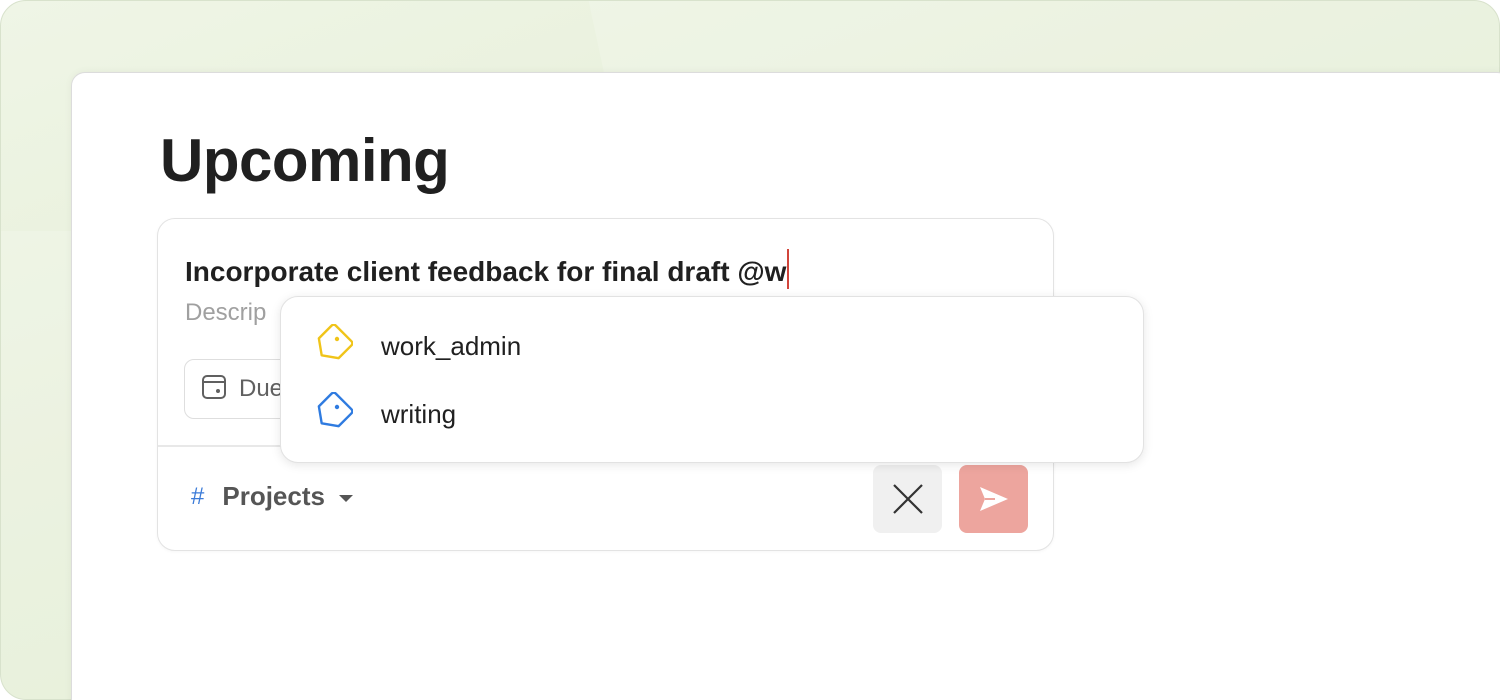 The height and width of the screenshot is (700, 1500). Describe the element at coordinates (451, 345) in the screenshot. I see `label-suggestion-name: work_admin` at that location.